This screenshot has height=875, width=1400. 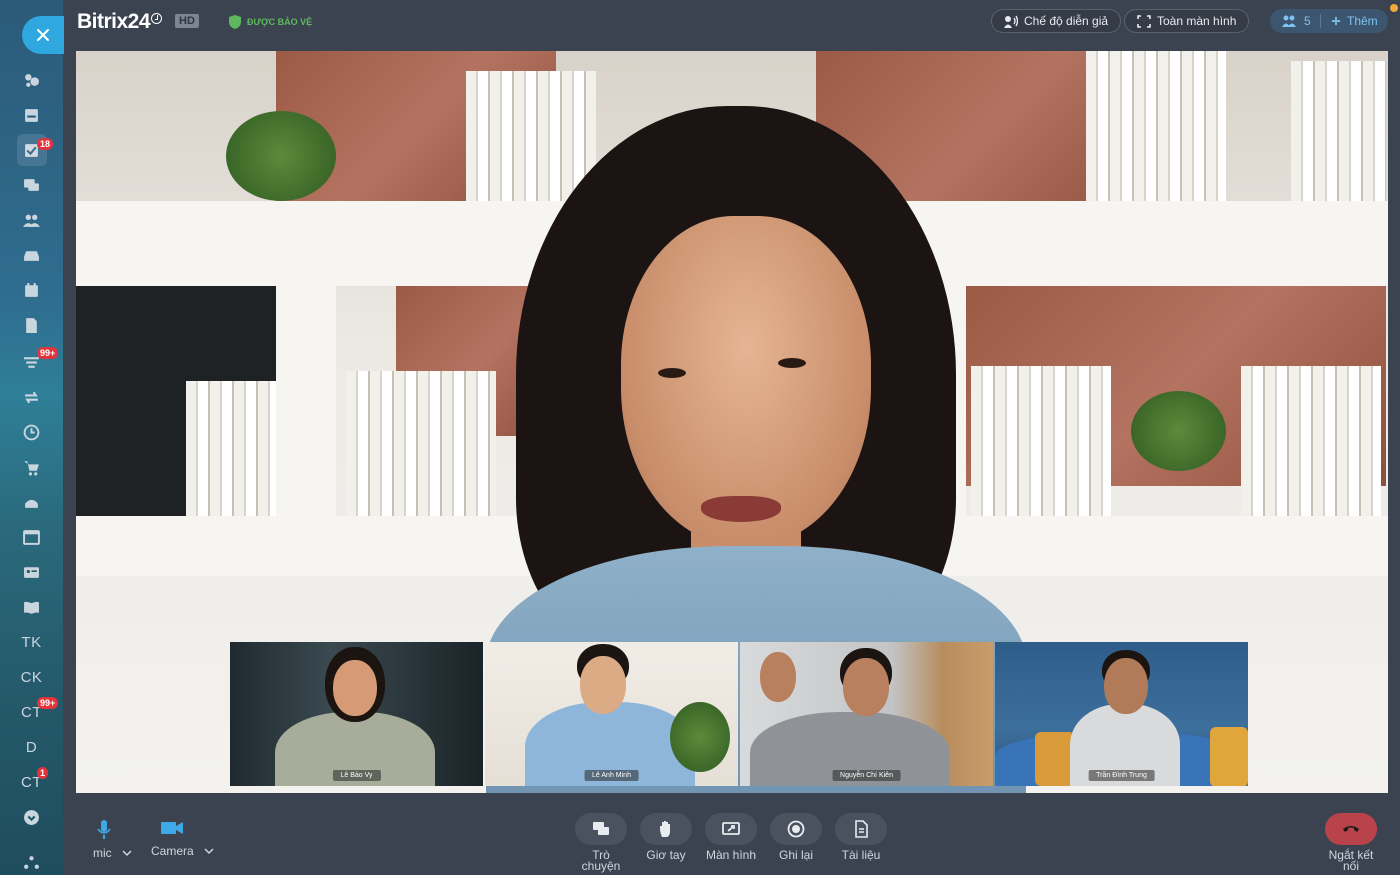 I want to click on sidebar-item-contacts, so click(x=31, y=572).